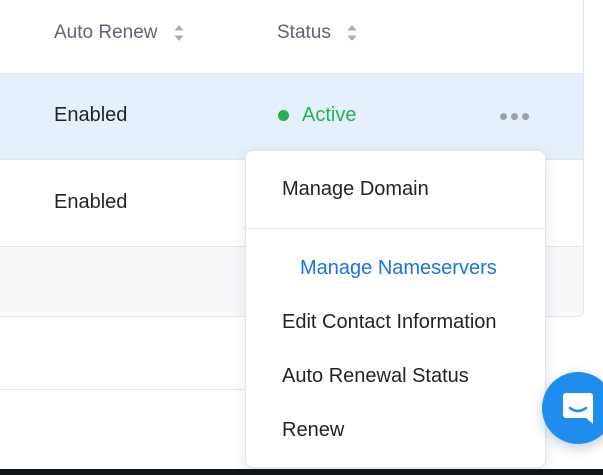  Describe the element at coordinates (304, 32) in the screenshot. I see `column-header-label: Status` at that location.